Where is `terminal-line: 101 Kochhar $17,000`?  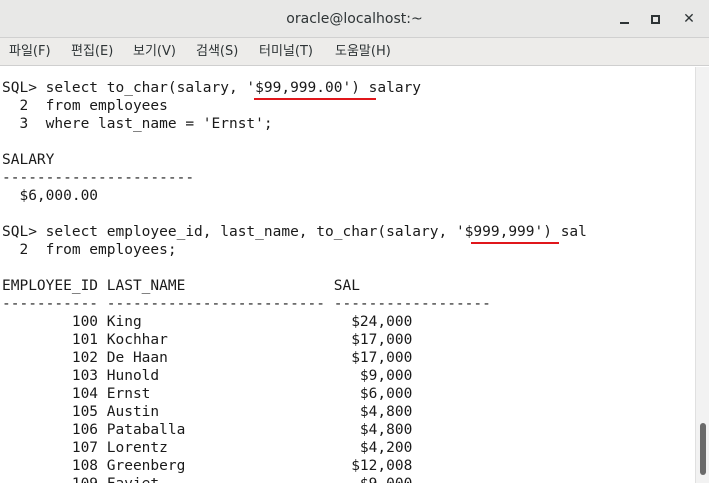 terminal-line: 101 Kochhar $17,000 is located at coordinates (207, 340).